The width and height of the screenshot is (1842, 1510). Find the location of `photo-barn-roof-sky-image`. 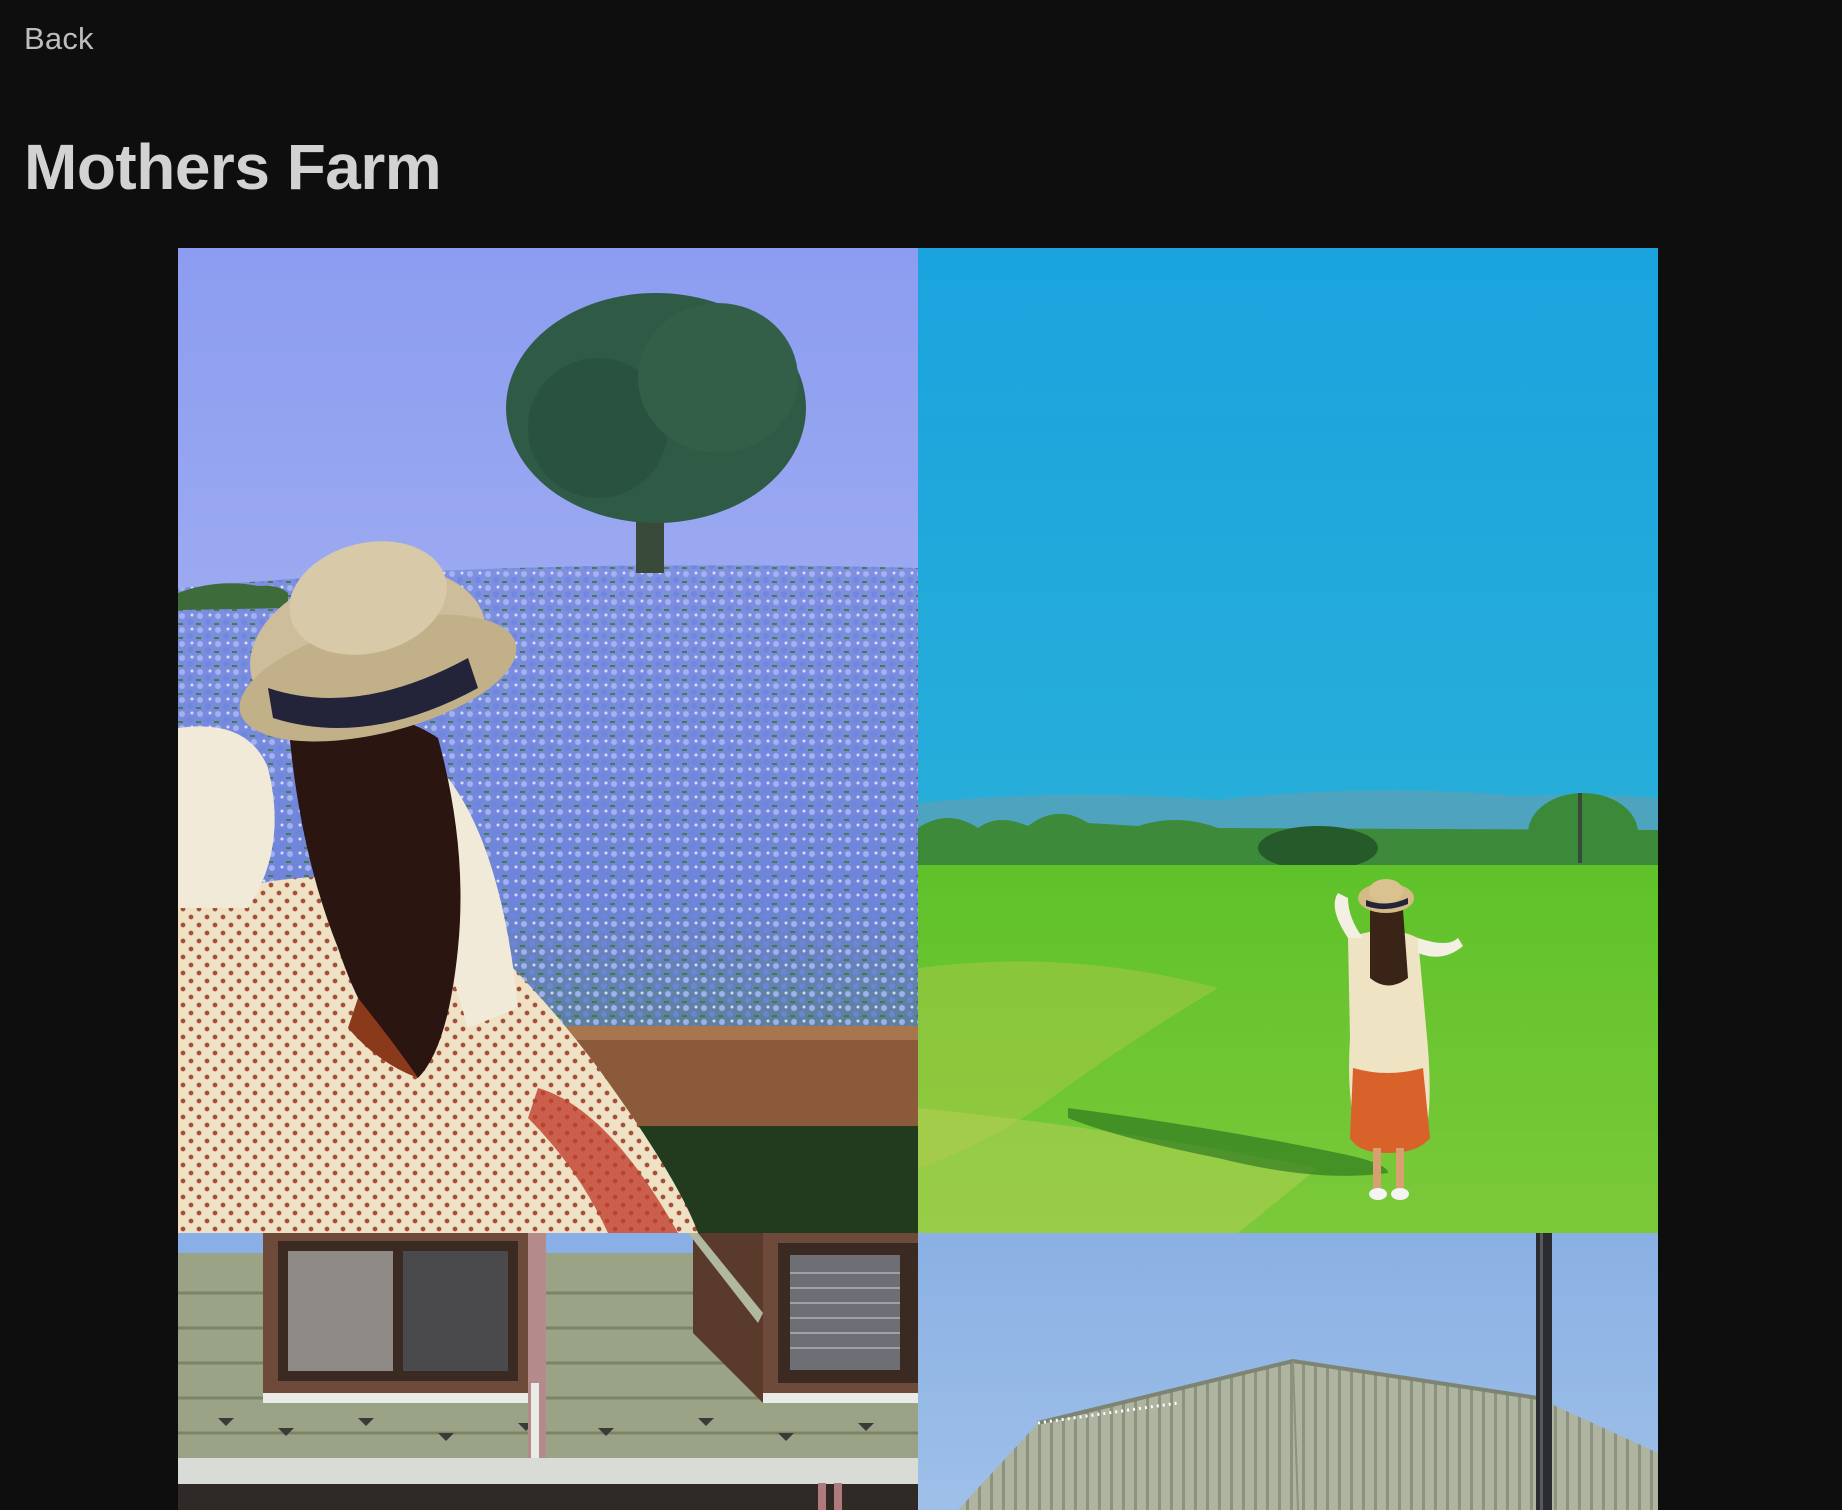

photo-barn-roof-sky-image is located at coordinates (1288, 1371).